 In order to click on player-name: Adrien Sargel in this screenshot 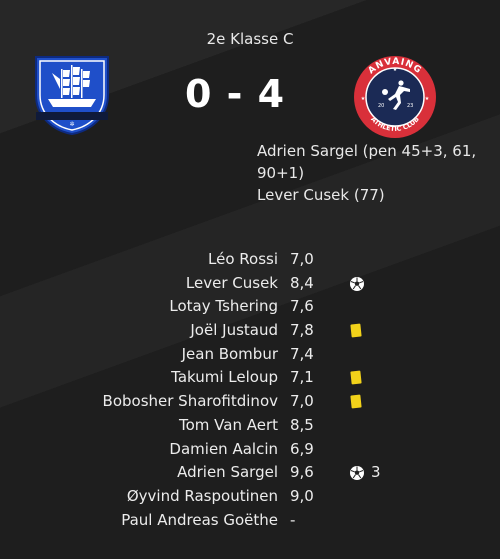, I will do `click(227, 472)`.